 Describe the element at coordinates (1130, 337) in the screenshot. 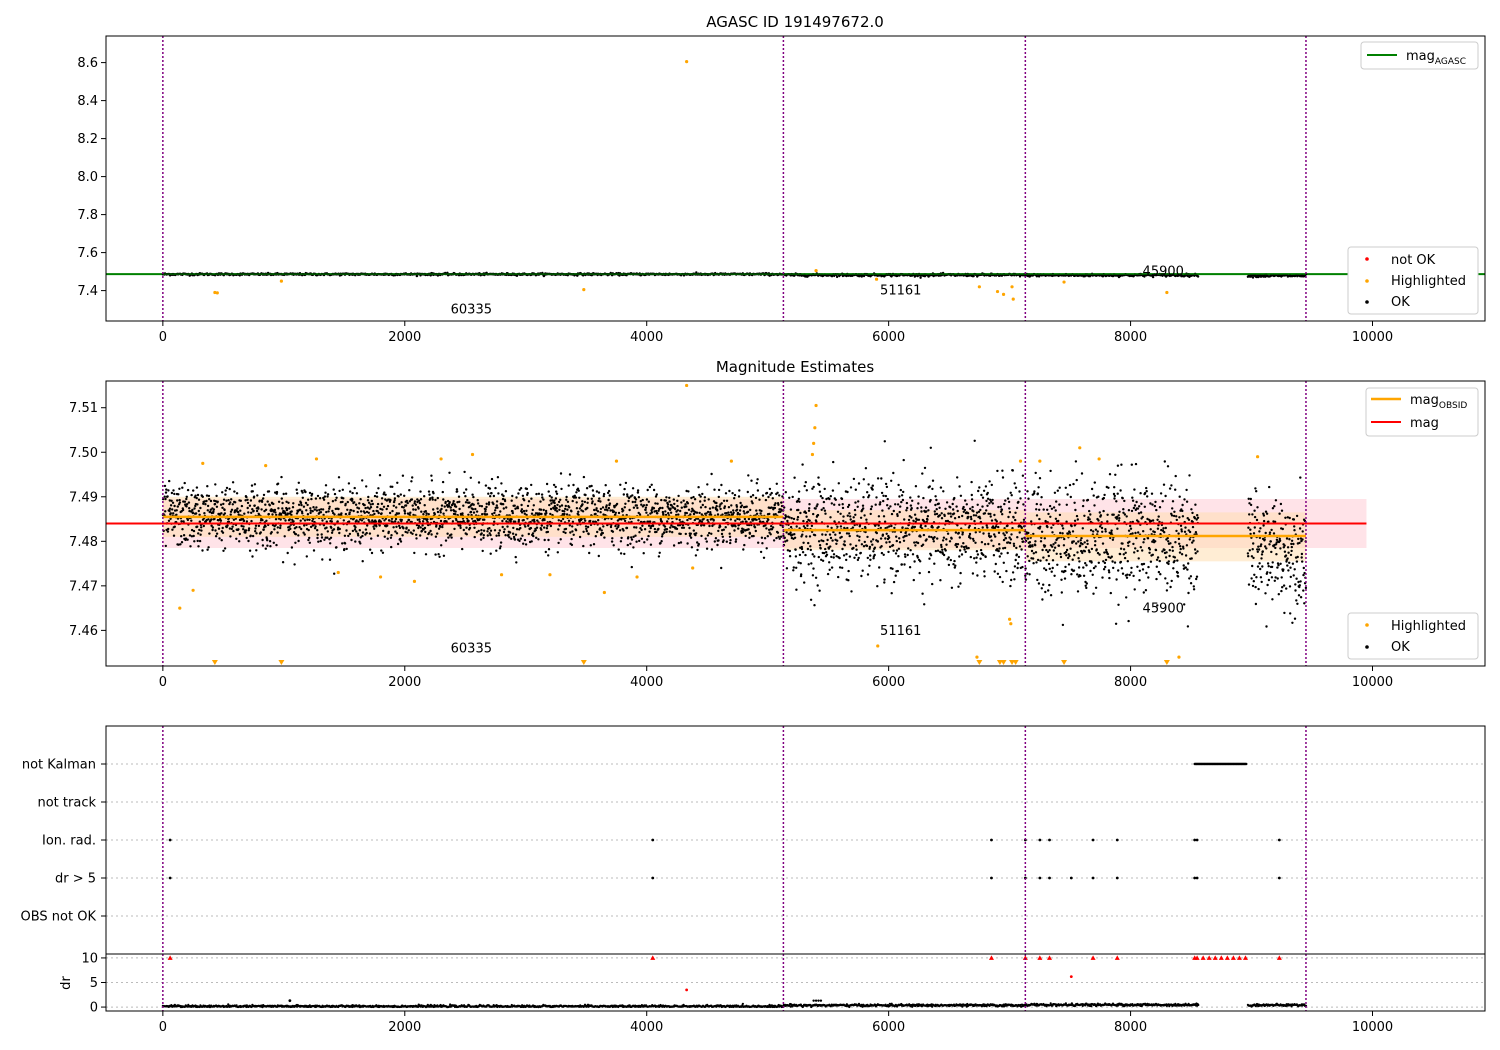

I see `p1-xtick-label: 8000` at that location.